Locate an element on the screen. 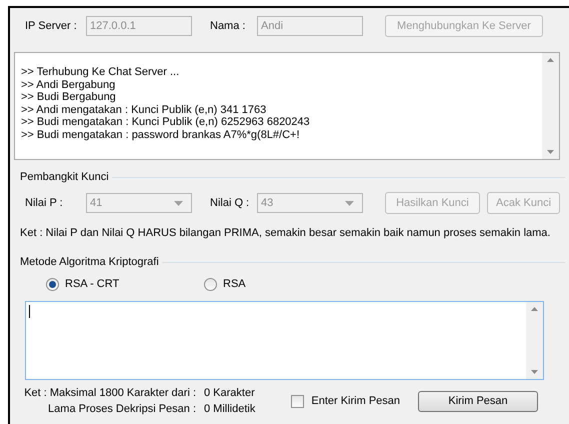  info-label: Ket : Maksimal 1800 Karakter dari : is located at coordinates (109, 393).